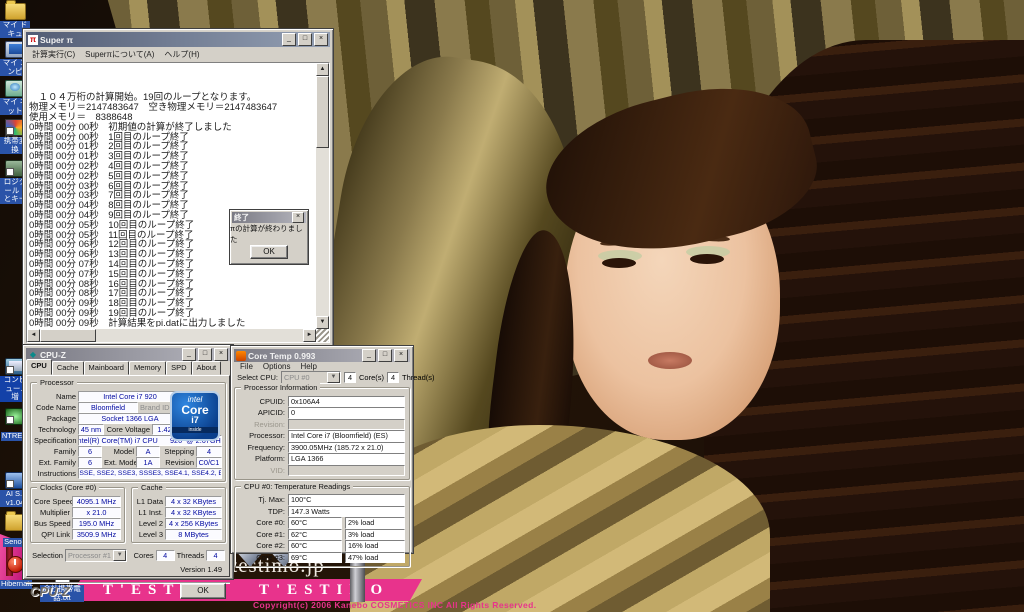  I want to click on lips, so click(670, 360).